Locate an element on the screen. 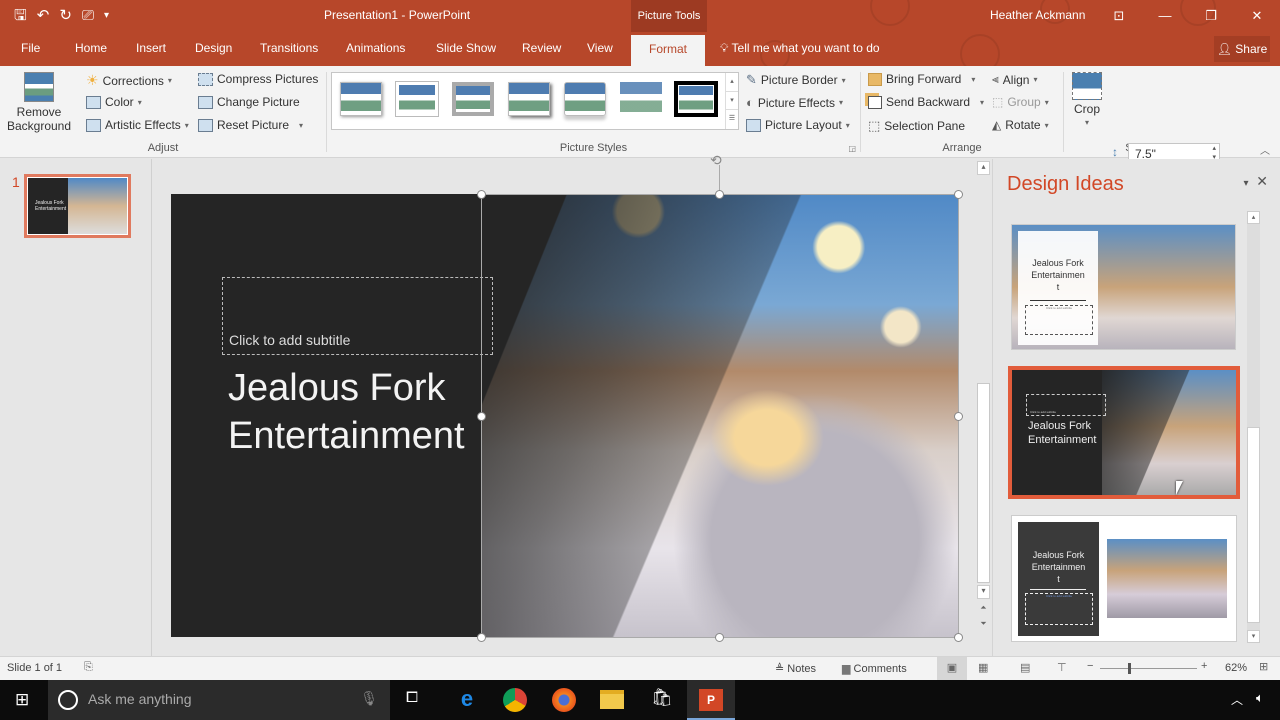 The image size is (1280, 720). align-button: ⫷ Align ▾ is located at coordinates (1014, 79).